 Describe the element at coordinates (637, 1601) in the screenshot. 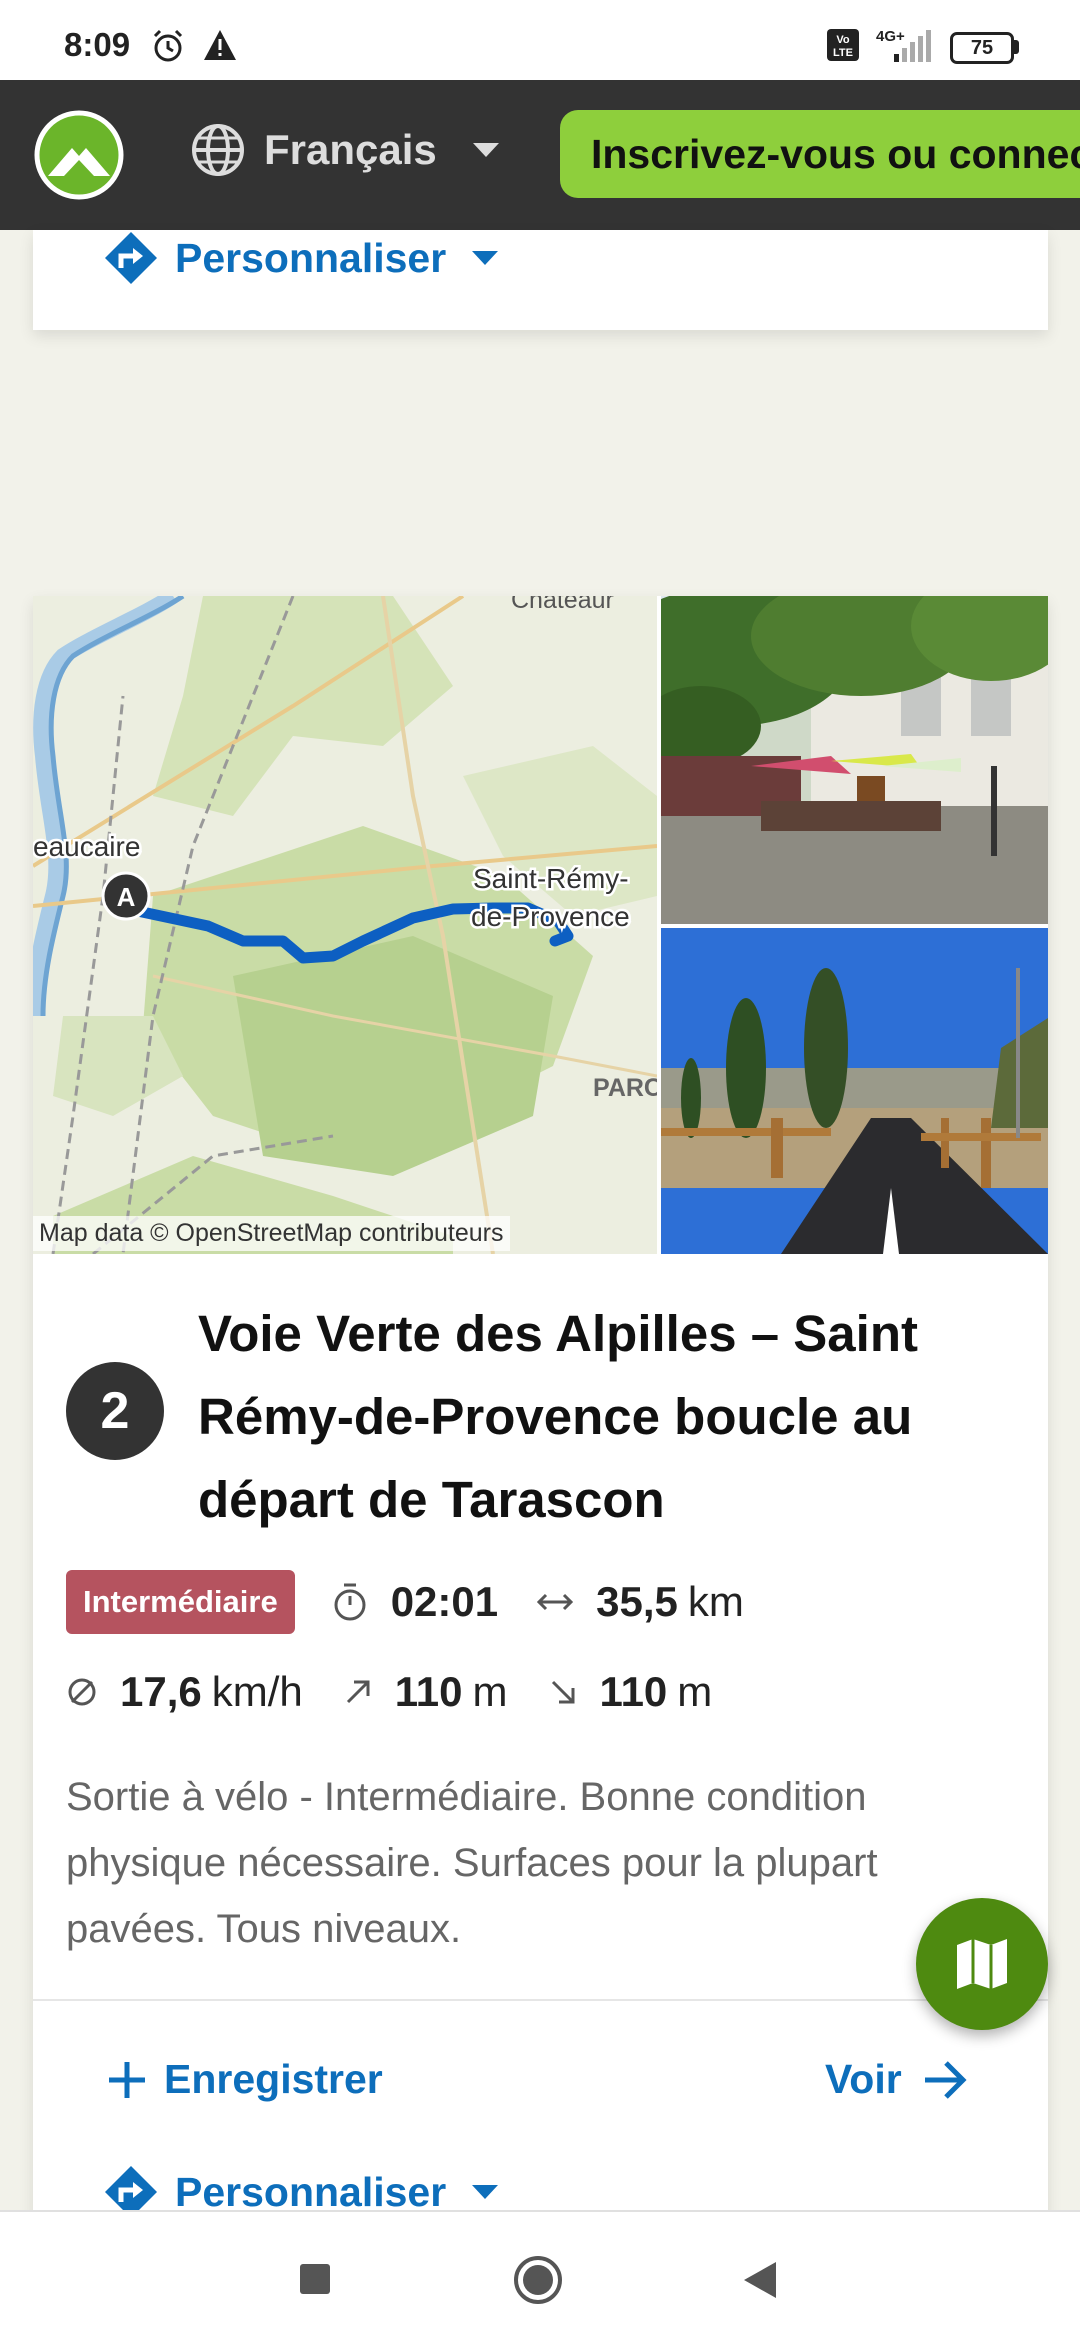

I see `distance-value: 35,5` at that location.